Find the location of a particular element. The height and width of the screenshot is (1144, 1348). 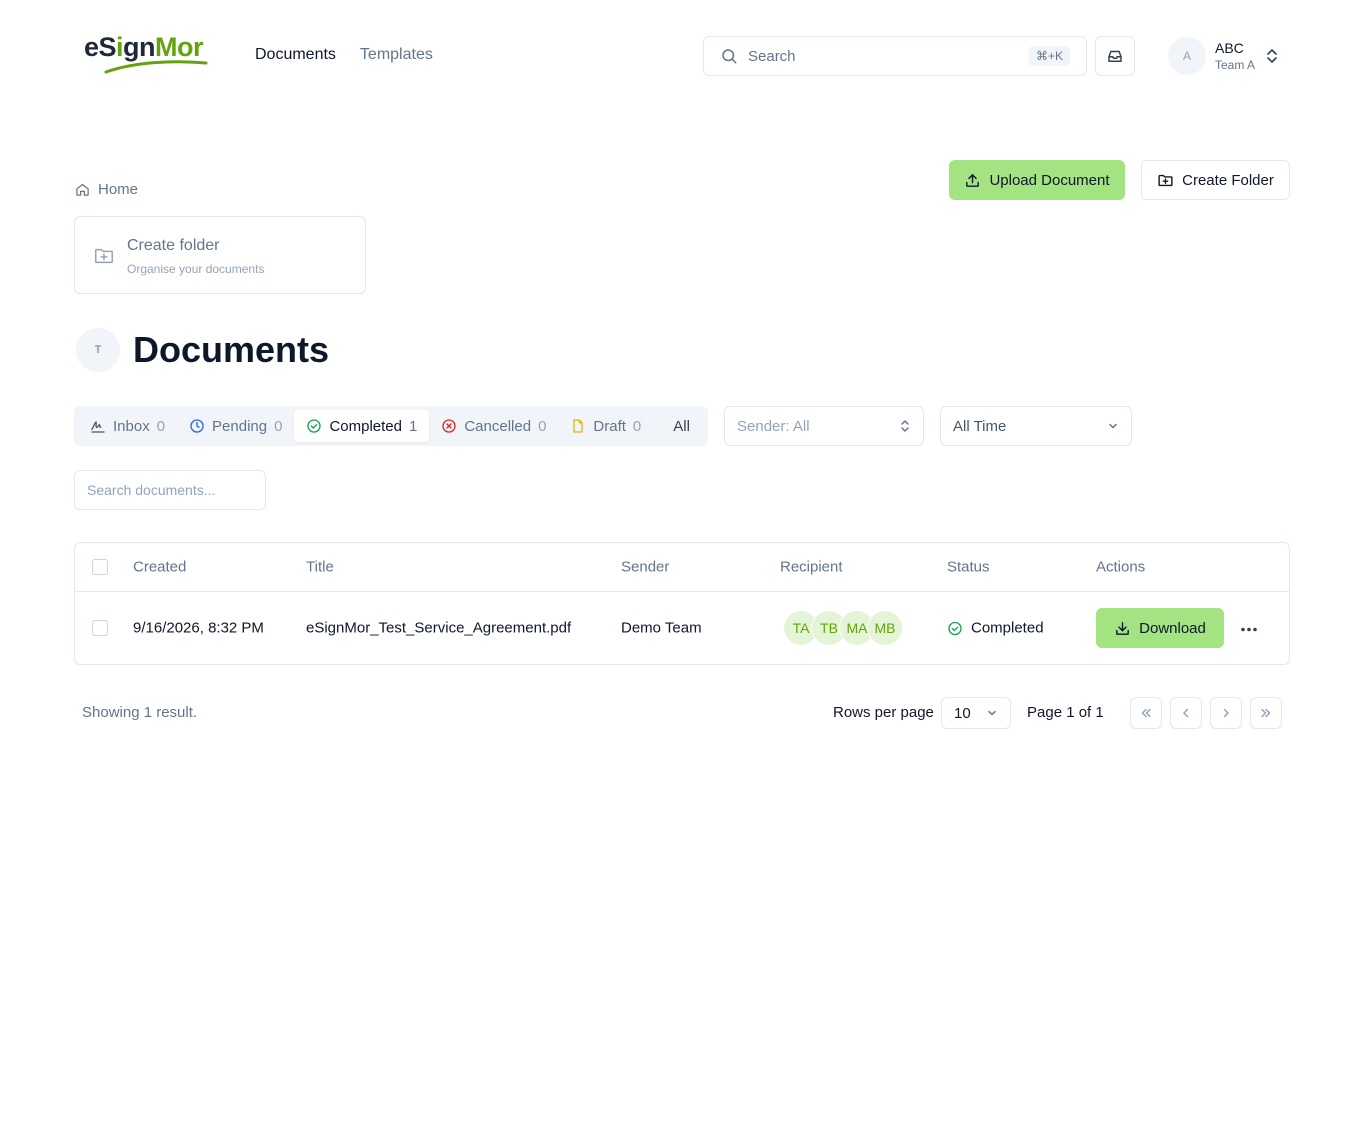

select-all-checkbox is located at coordinates (100, 567).